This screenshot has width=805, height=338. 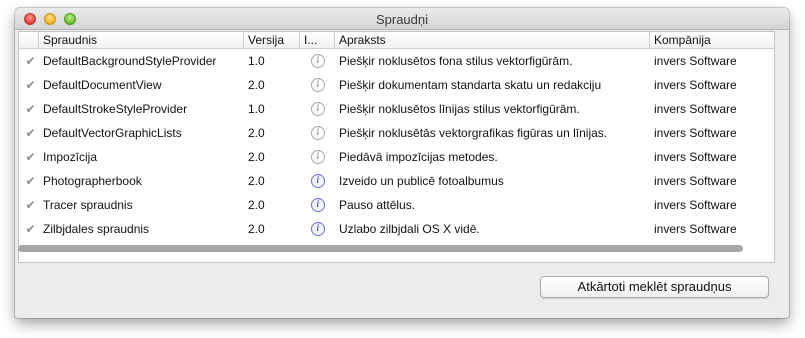 I want to click on plugin-name: Tracer spraudnis, so click(x=88, y=205).